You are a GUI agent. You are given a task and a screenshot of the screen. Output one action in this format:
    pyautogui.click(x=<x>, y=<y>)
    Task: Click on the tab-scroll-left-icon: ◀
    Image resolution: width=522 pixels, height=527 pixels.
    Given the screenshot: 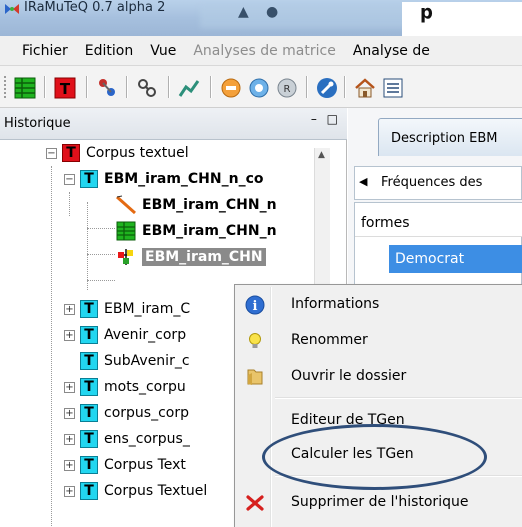 What is the action you would take?
    pyautogui.click(x=363, y=181)
    